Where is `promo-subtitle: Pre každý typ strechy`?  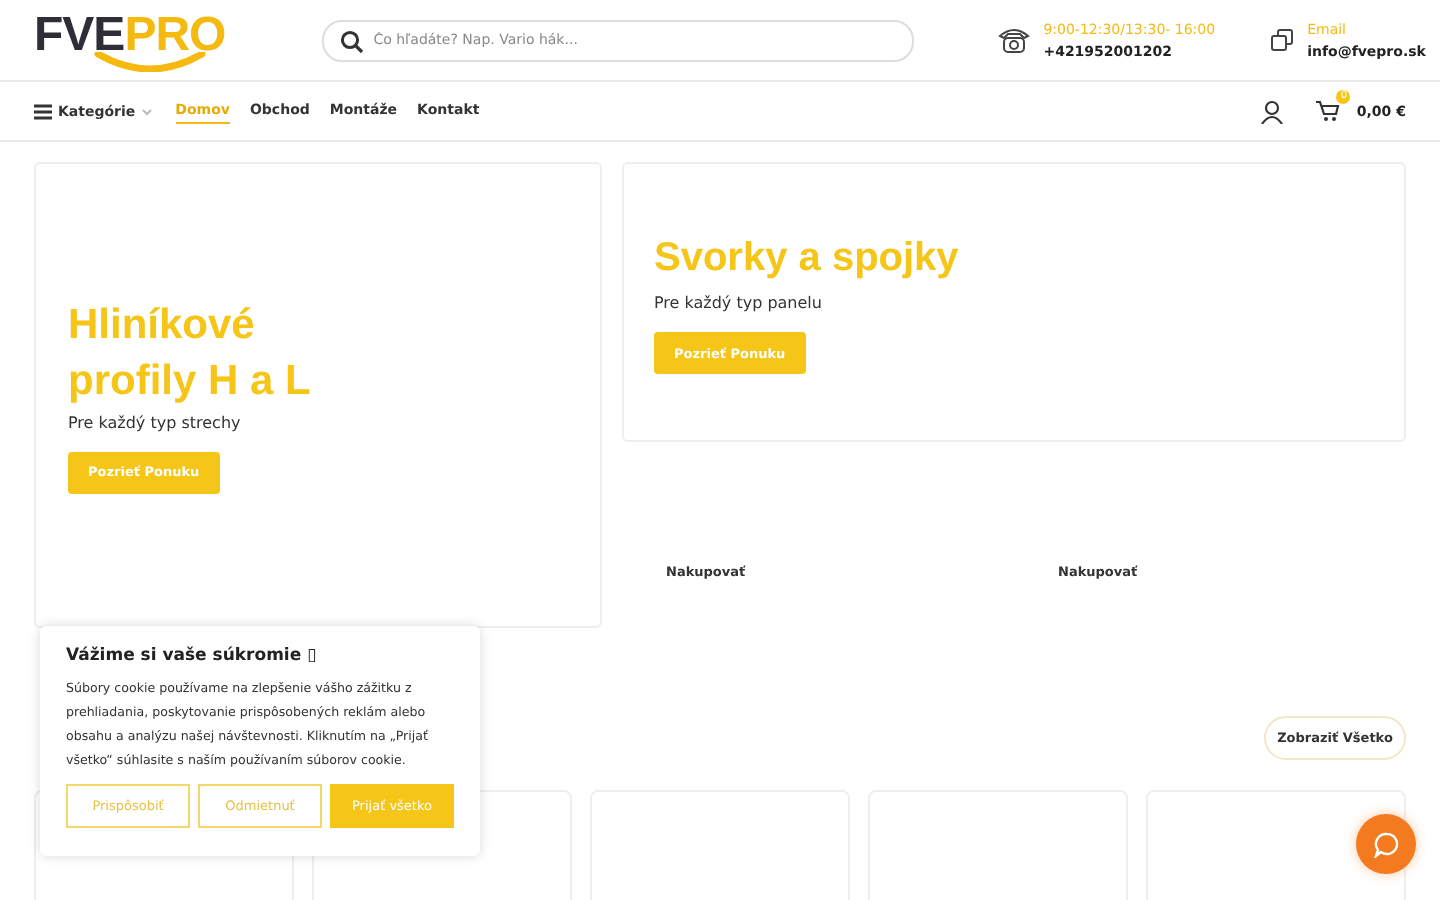
promo-subtitle: Pre každý typ strechy is located at coordinates (154, 422).